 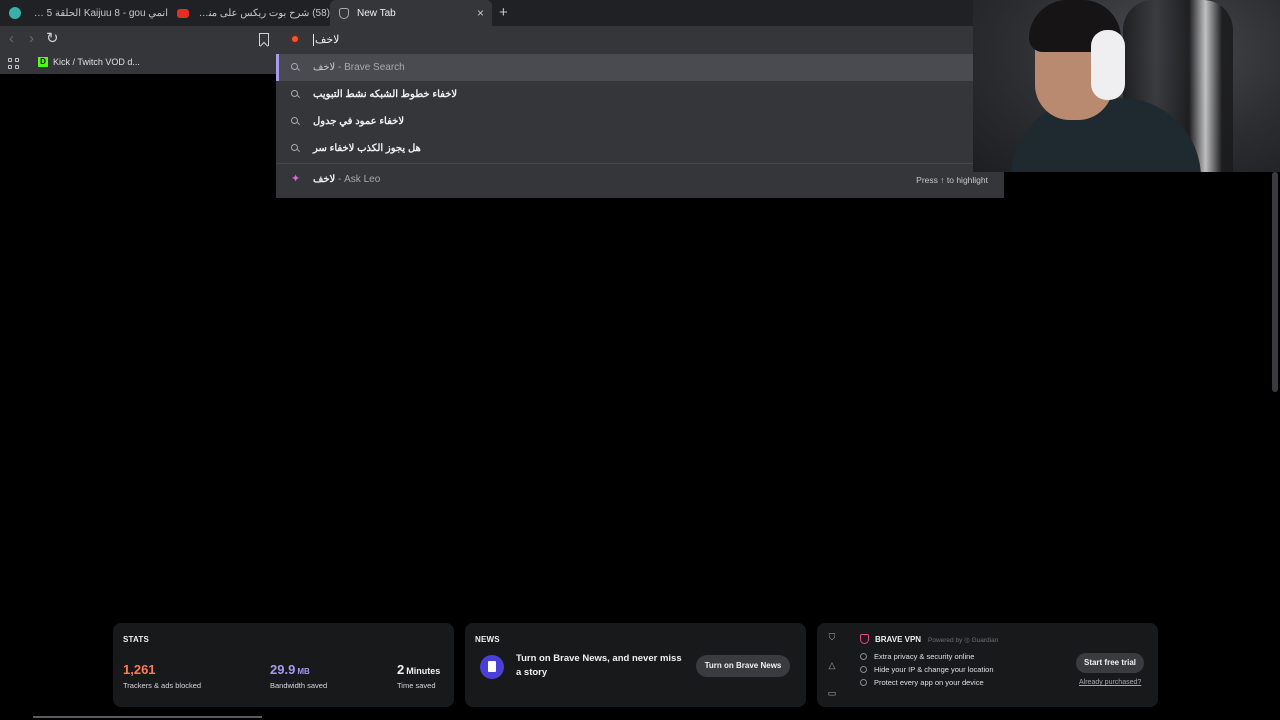 I want to click on suggestion-text: لاخف - Brave Search, so click(x=359, y=67).